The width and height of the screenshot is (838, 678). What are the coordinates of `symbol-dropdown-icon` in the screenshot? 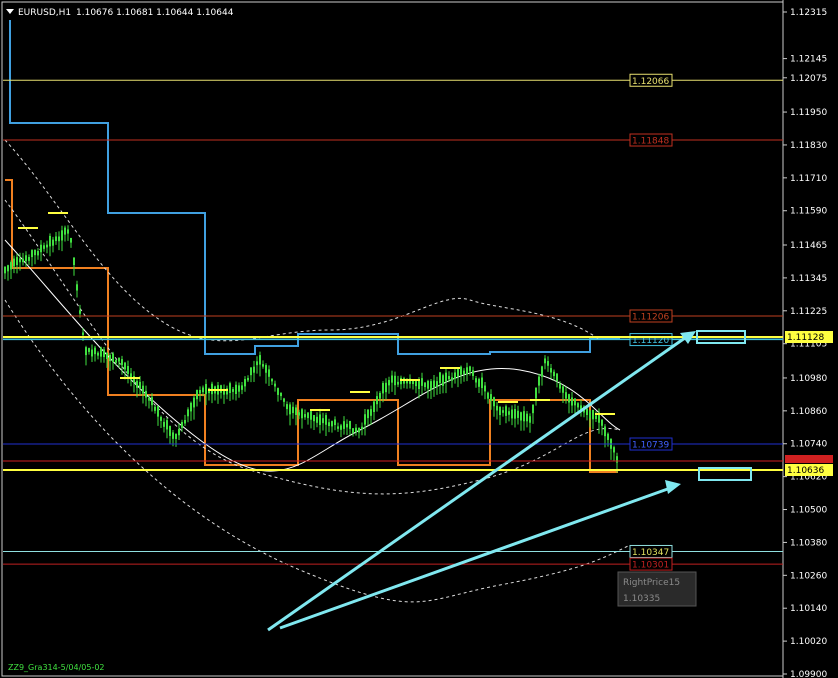 It's located at (10, 11).